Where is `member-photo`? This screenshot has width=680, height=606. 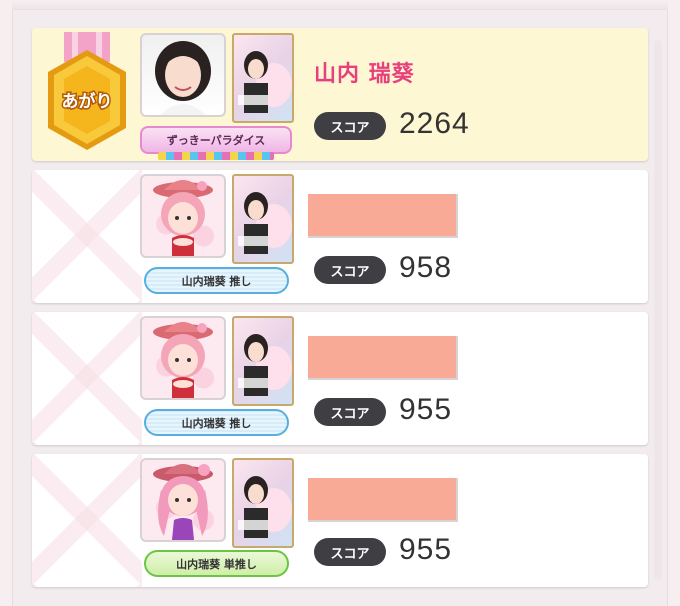
member-photo is located at coordinates (183, 75).